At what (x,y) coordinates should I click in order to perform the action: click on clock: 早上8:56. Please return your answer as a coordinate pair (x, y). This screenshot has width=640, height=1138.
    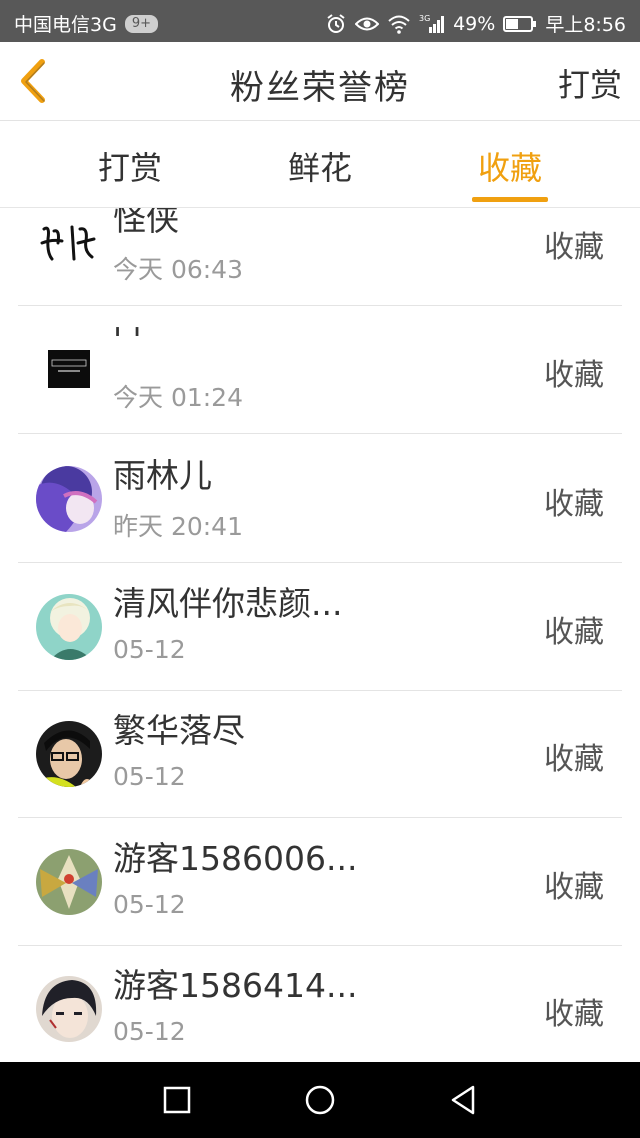
    Looking at the image, I should click on (585, 25).